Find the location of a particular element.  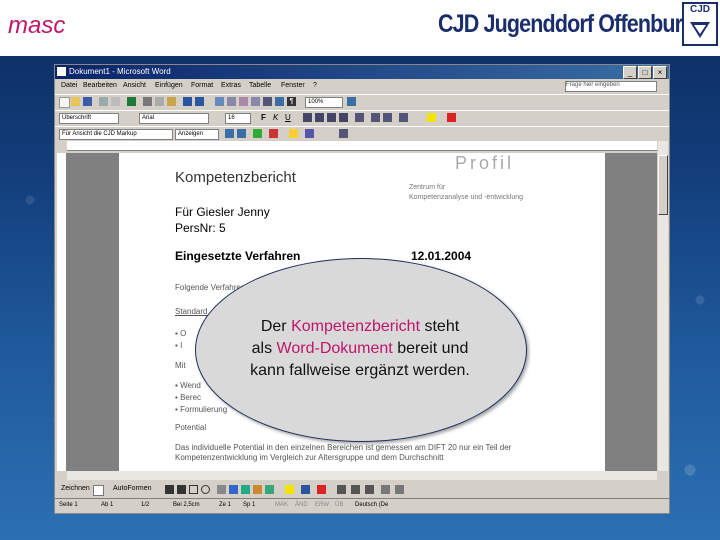

italic-icon: K is located at coordinates (277, 117).